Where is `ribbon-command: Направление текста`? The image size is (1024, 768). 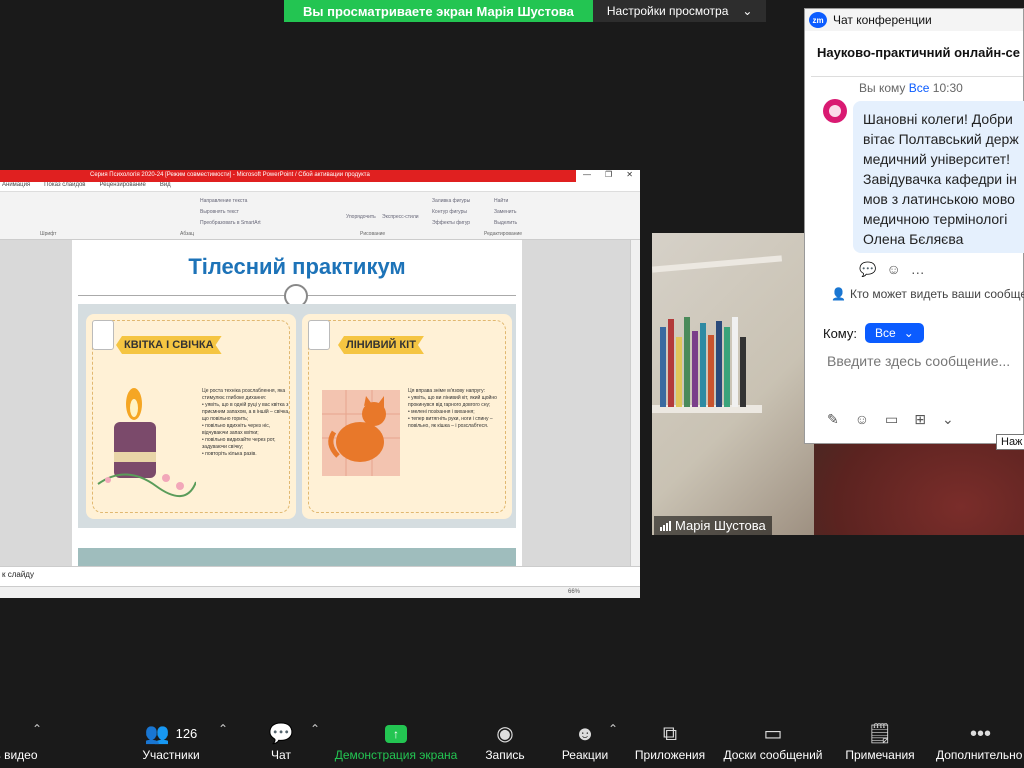 ribbon-command: Направление текста is located at coordinates (224, 201).